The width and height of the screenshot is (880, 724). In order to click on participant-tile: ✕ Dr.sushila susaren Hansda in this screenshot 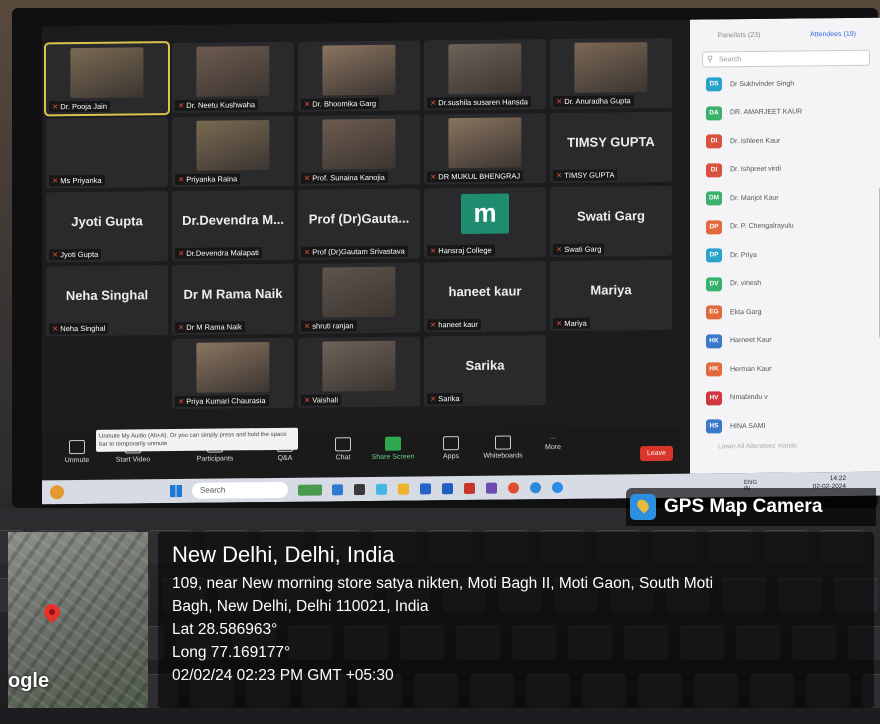, I will do `click(485, 75)`.